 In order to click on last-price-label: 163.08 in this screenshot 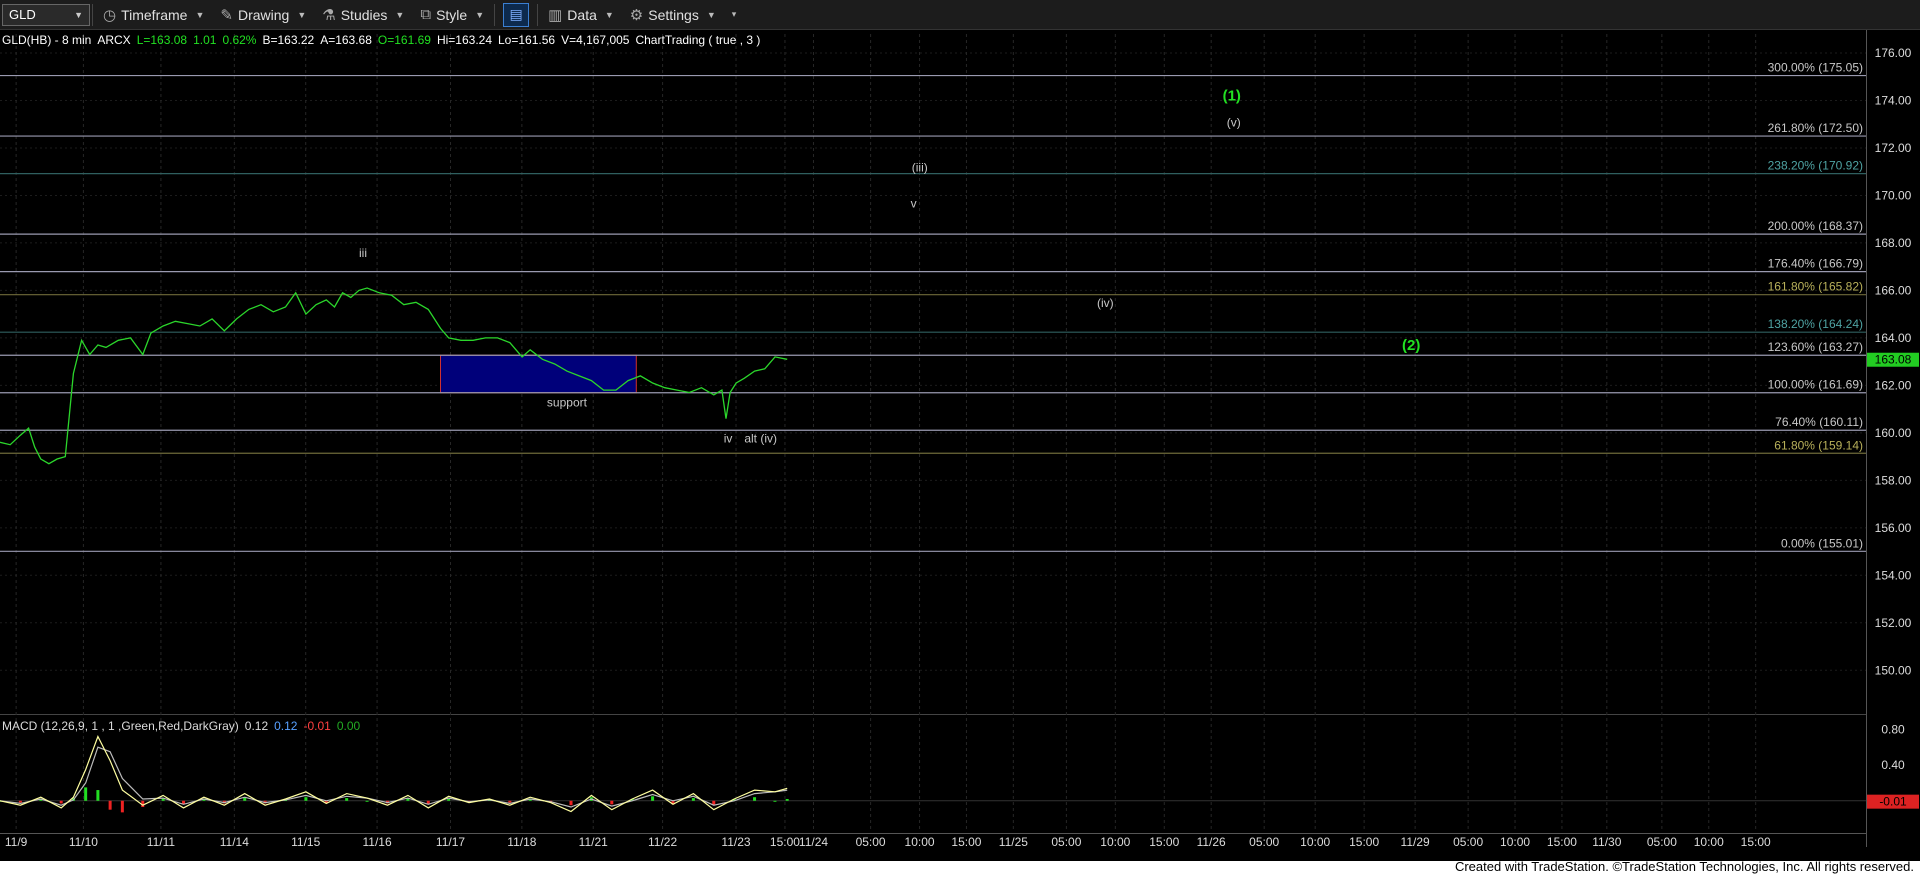, I will do `click(1893, 360)`.